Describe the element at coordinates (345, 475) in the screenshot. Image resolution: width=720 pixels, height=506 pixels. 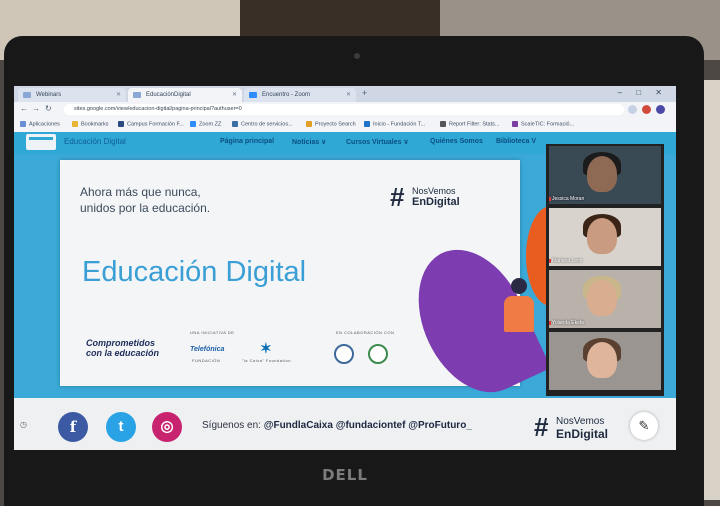
I see `laptop-brand-logo: DELL` at that location.